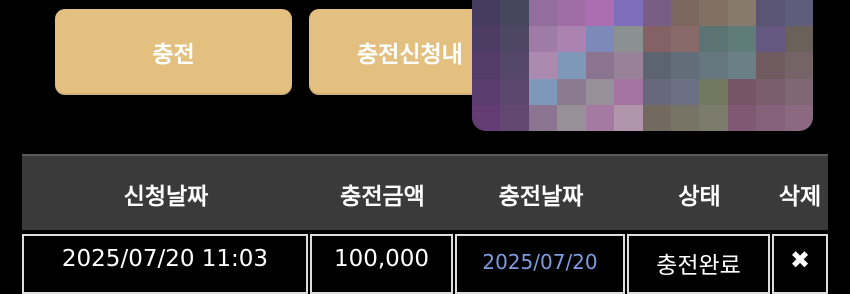 This screenshot has width=850, height=294. I want to click on charge-button: 충전, so click(173, 52).